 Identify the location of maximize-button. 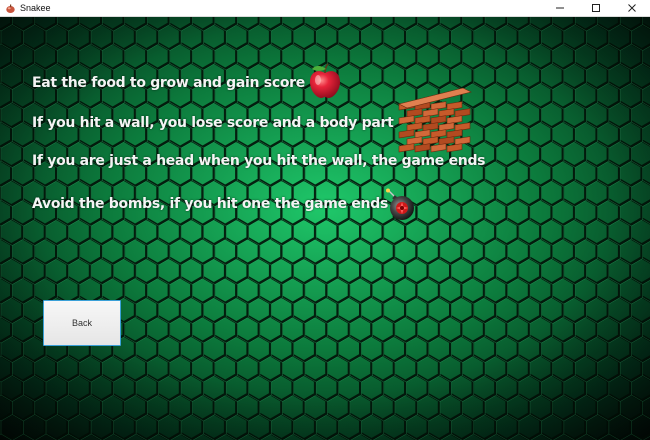
(596, 8).